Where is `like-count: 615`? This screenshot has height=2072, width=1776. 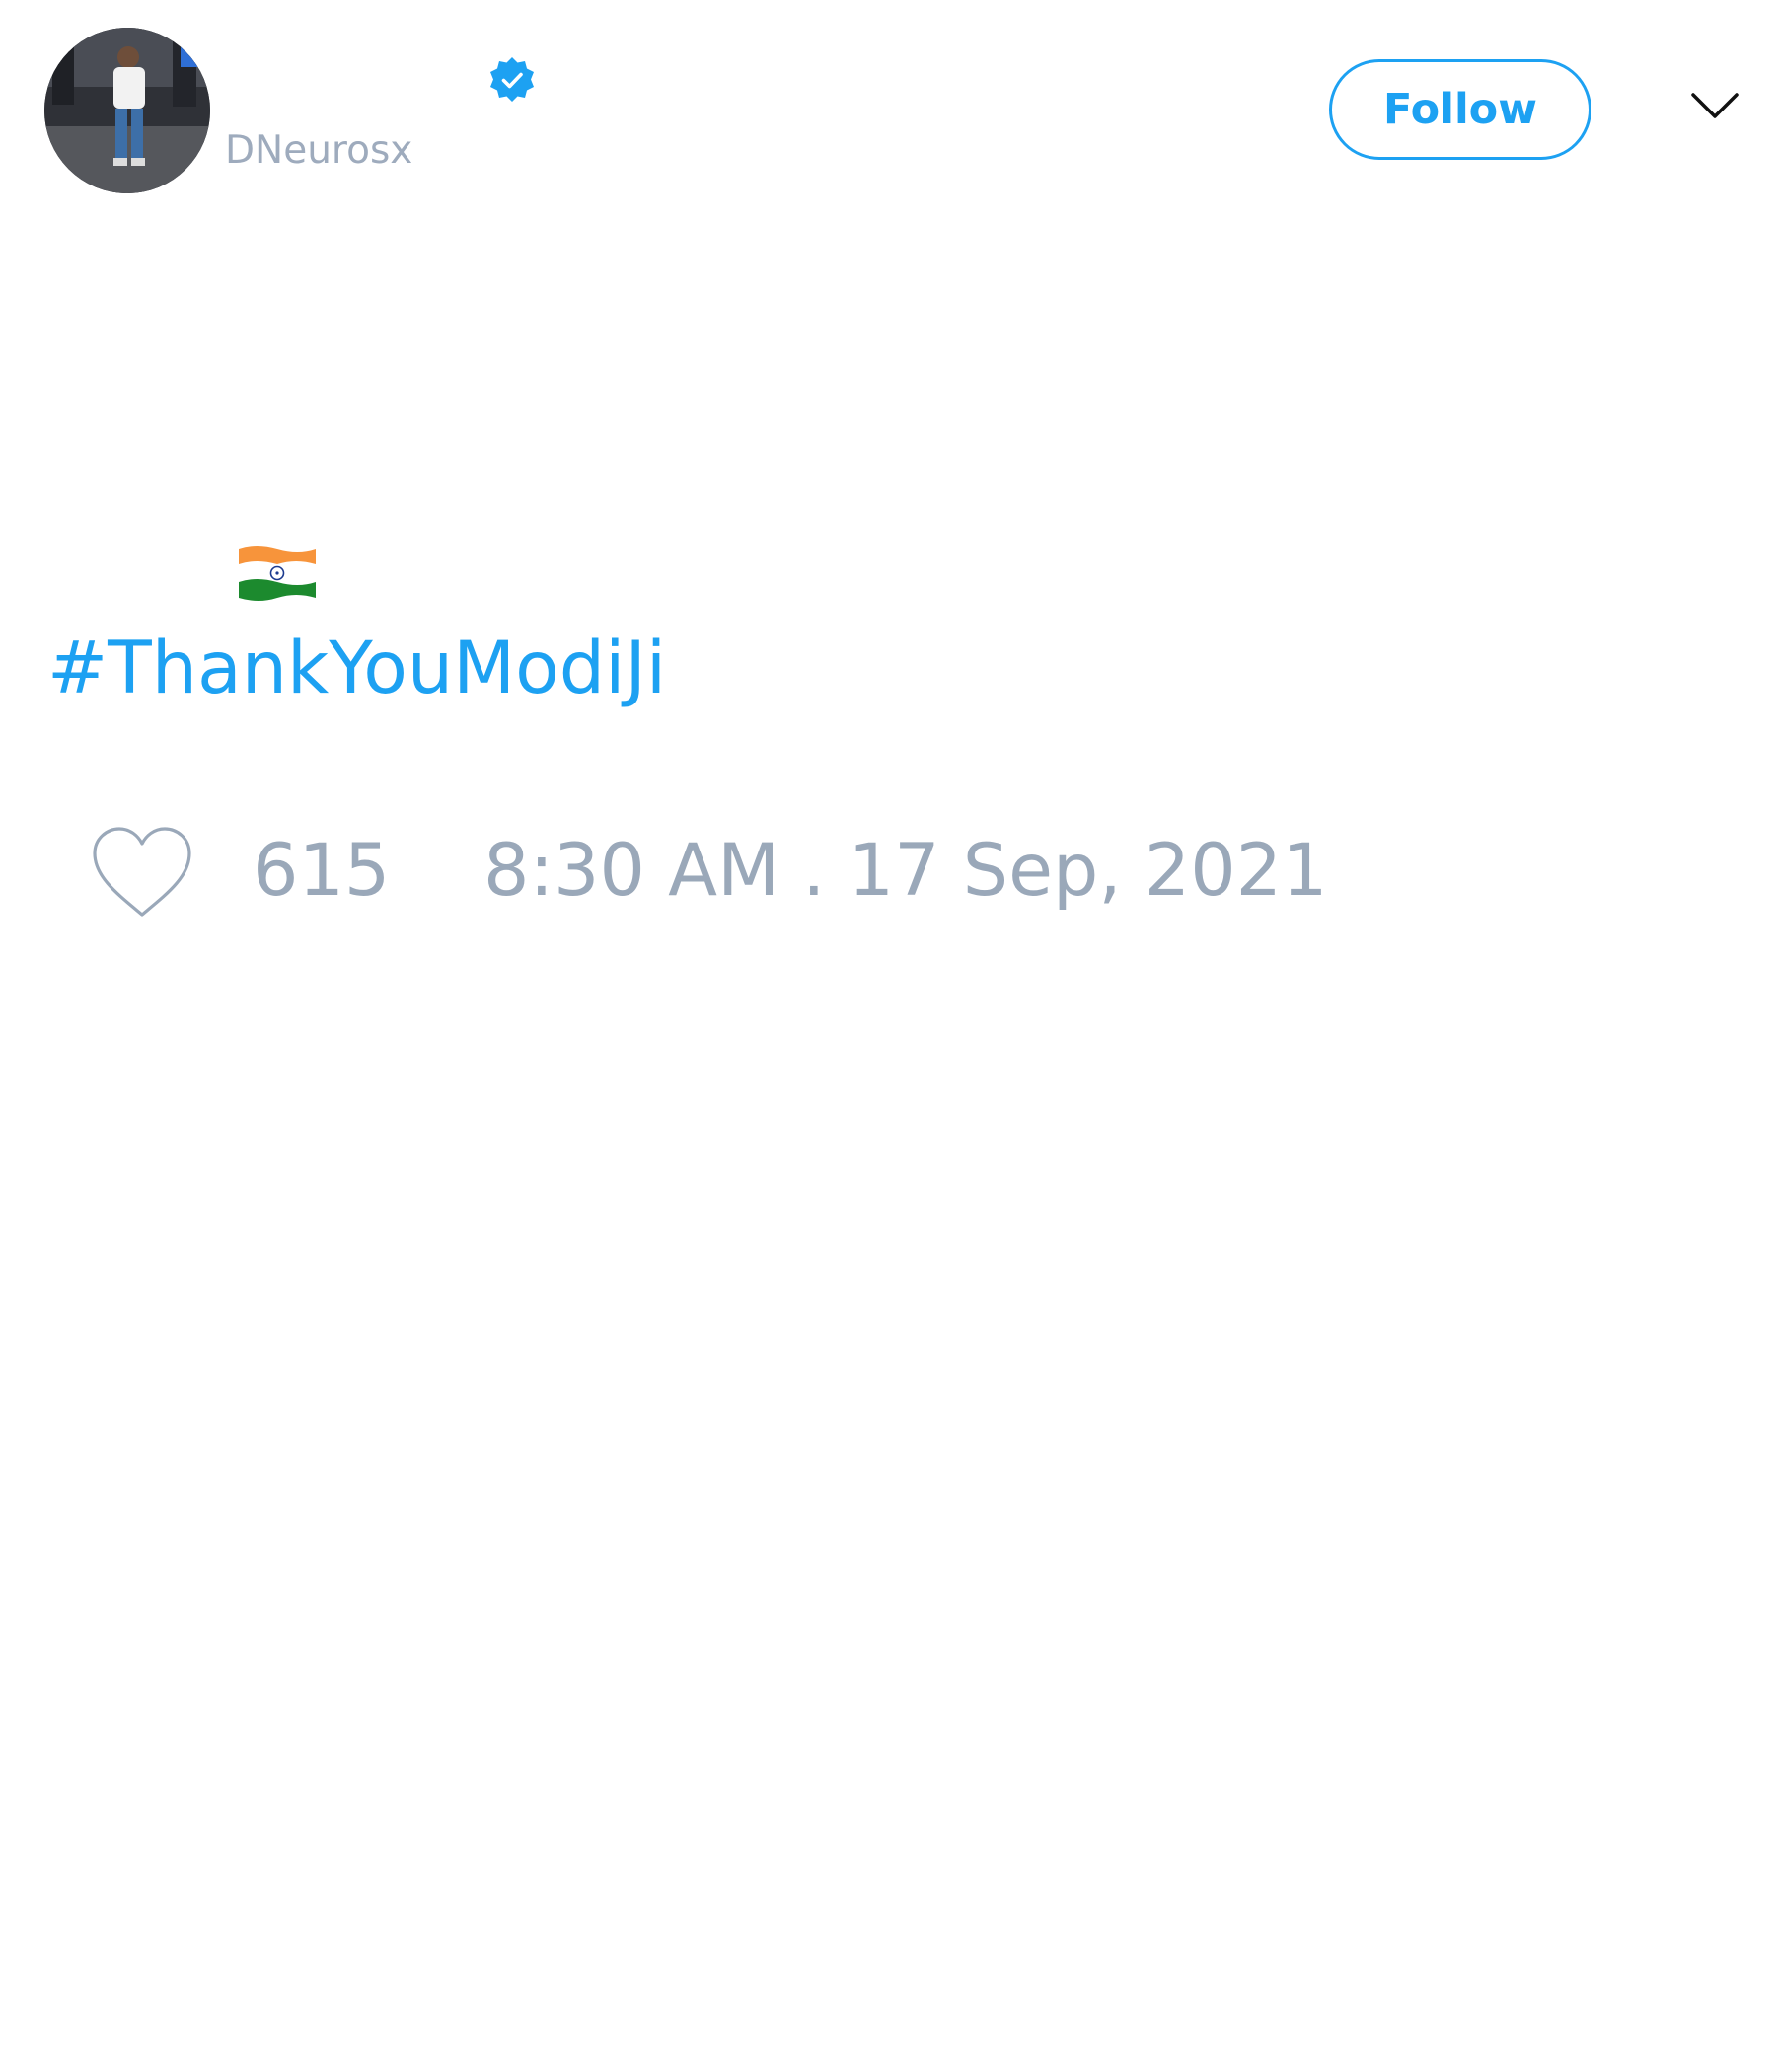 like-count: 615 is located at coordinates (322, 871).